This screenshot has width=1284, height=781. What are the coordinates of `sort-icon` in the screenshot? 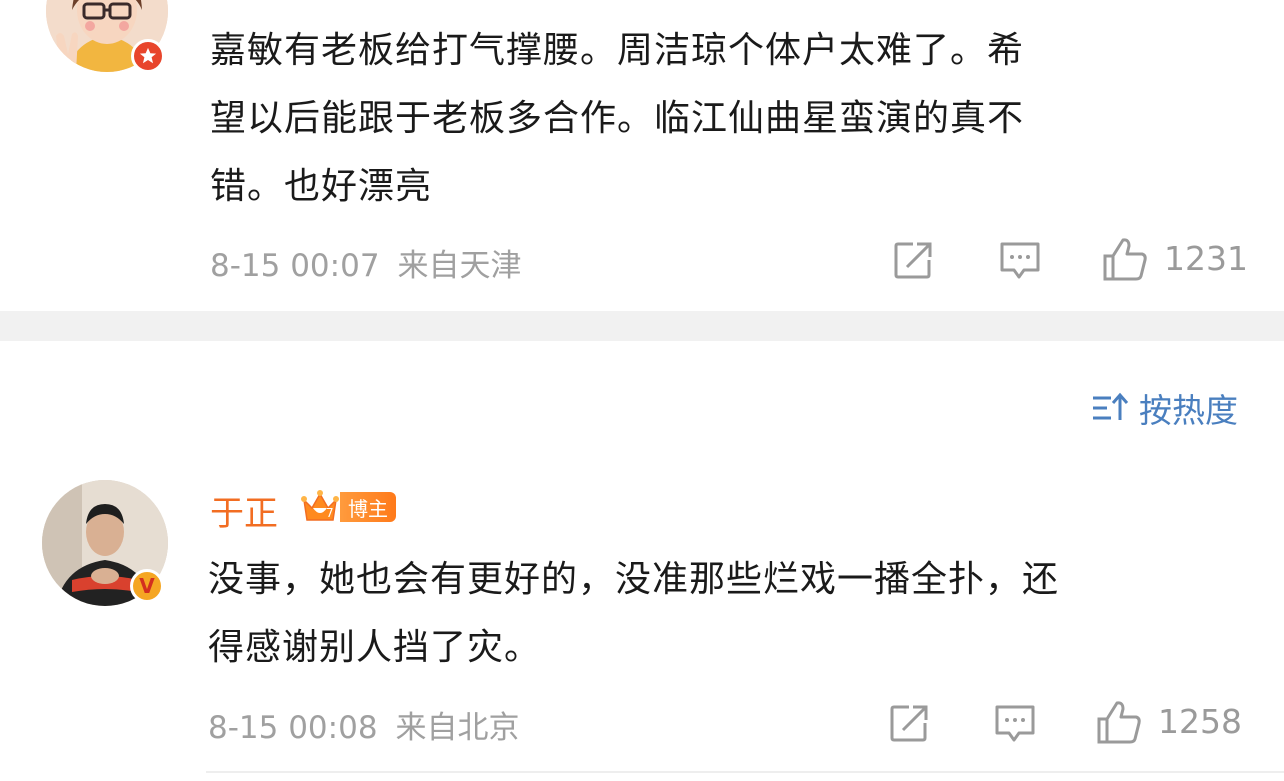 It's located at (1111, 406).